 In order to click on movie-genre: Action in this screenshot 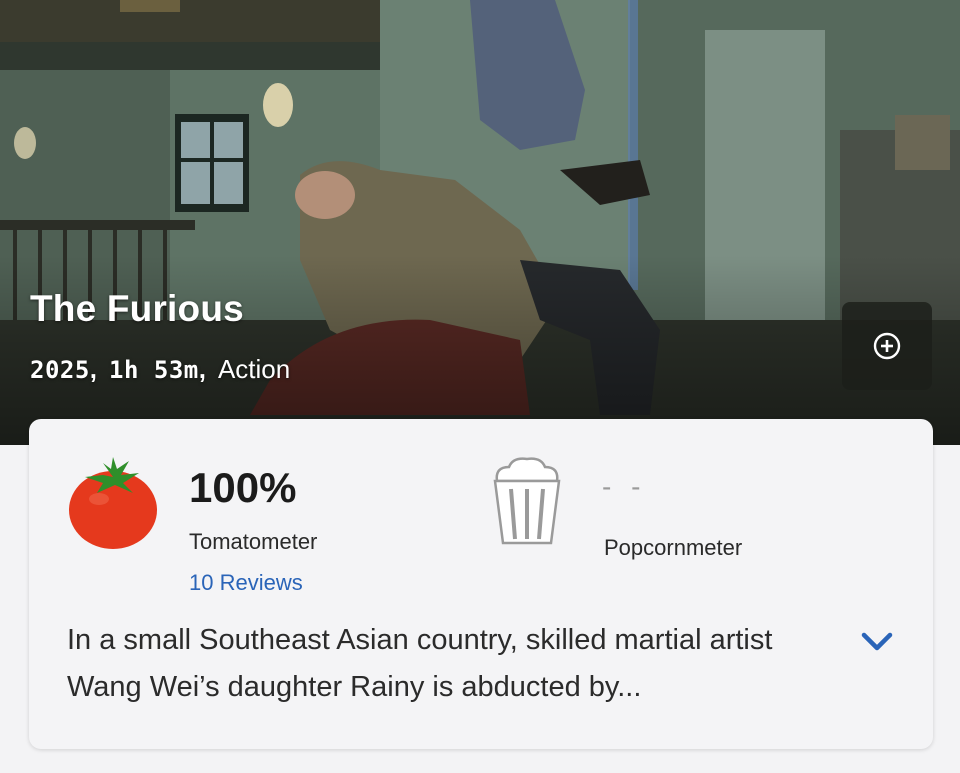, I will do `click(254, 369)`.